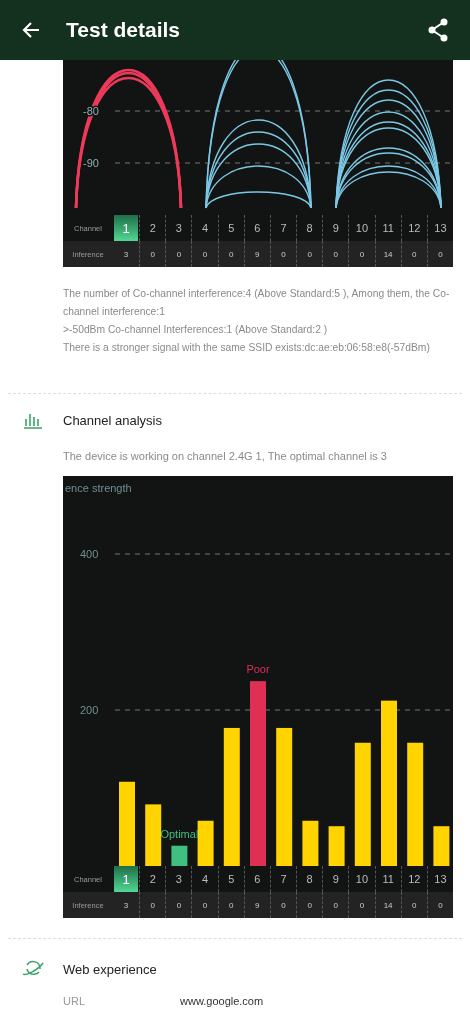 This screenshot has height=1024, width=470. What do you see at coordinates (112, 420) in the screenshot?
I see `section-title: Channel analysis` at bounding box center [112, 420].